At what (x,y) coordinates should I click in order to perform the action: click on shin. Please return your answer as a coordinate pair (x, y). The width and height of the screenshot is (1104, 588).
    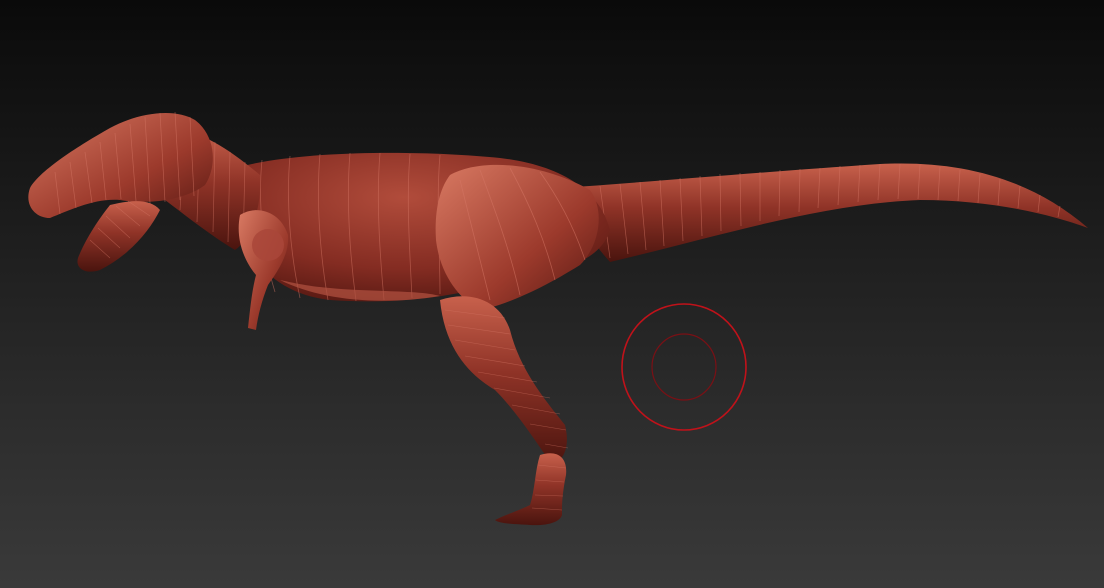
    Looking at the image, I should click on (503, 380).